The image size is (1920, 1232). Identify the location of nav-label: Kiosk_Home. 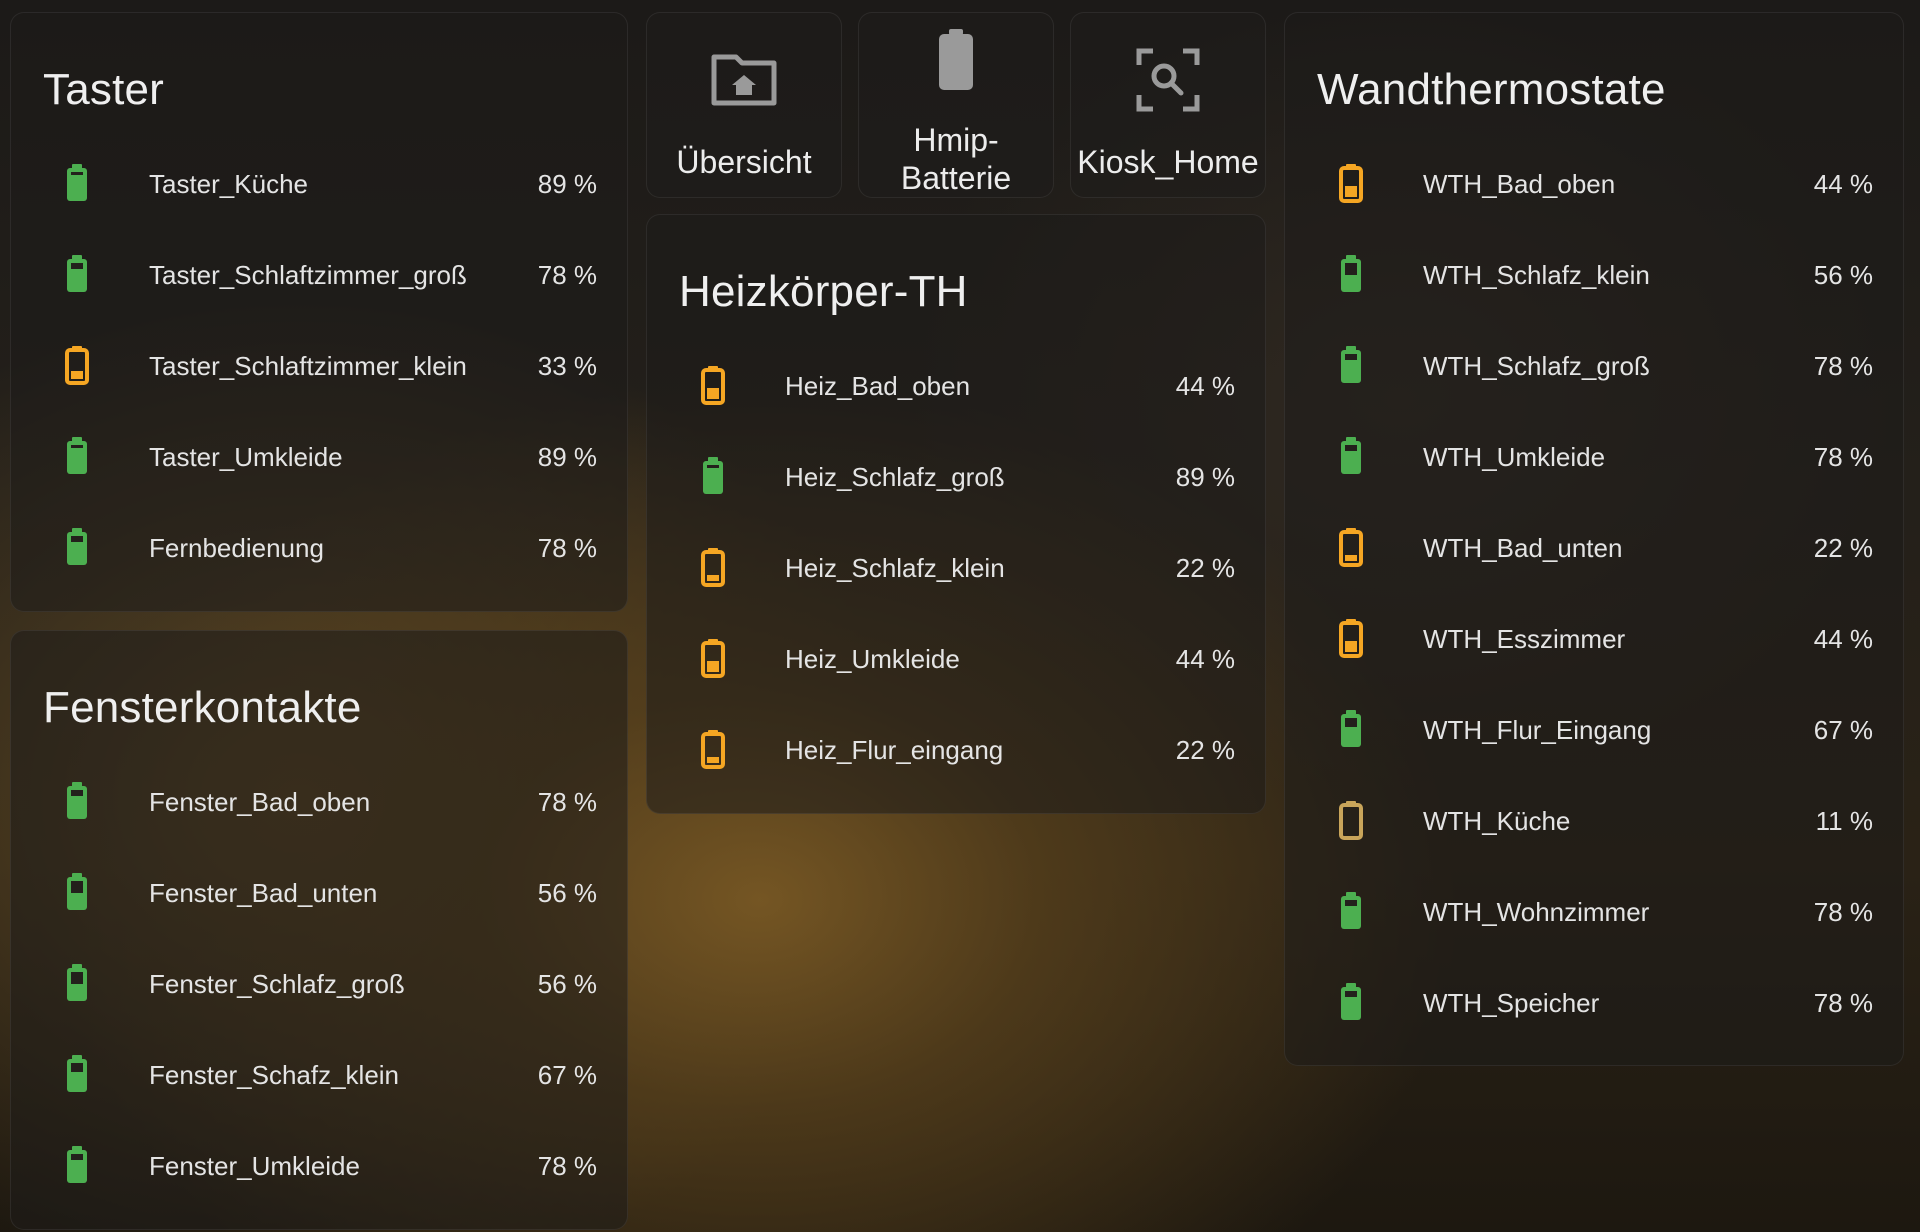
(1168, 162).